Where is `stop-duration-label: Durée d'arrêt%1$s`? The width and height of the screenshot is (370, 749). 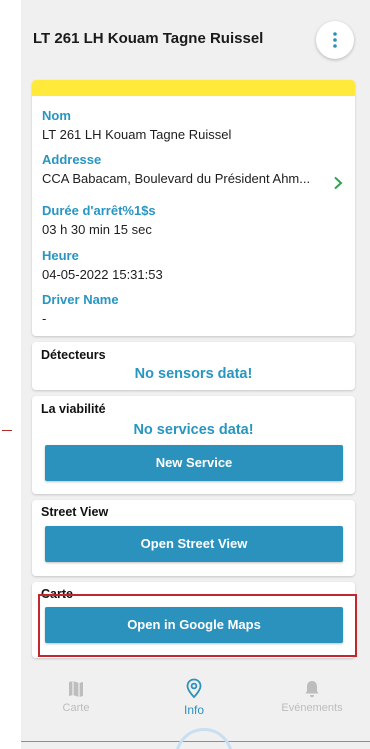 stop-duration-label: Durée d'arrêt%1$s is located at coordinates (99, 210).